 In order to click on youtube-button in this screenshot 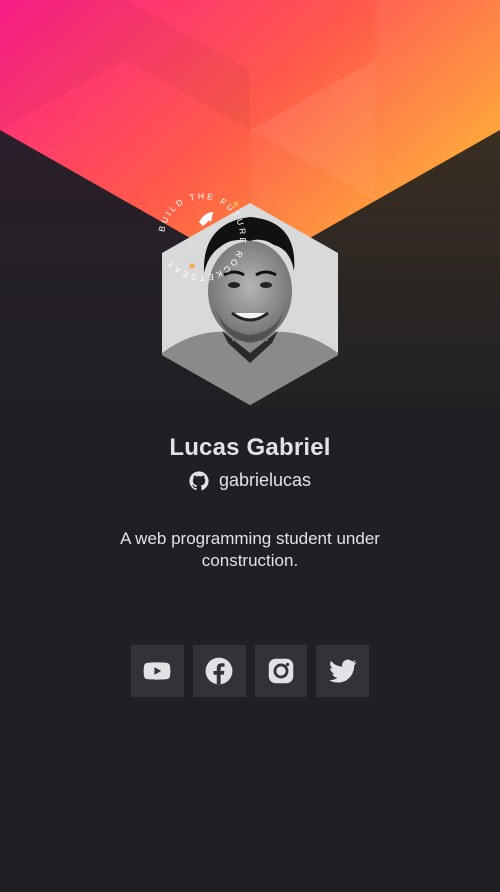, I will do `click(157, 671)`.